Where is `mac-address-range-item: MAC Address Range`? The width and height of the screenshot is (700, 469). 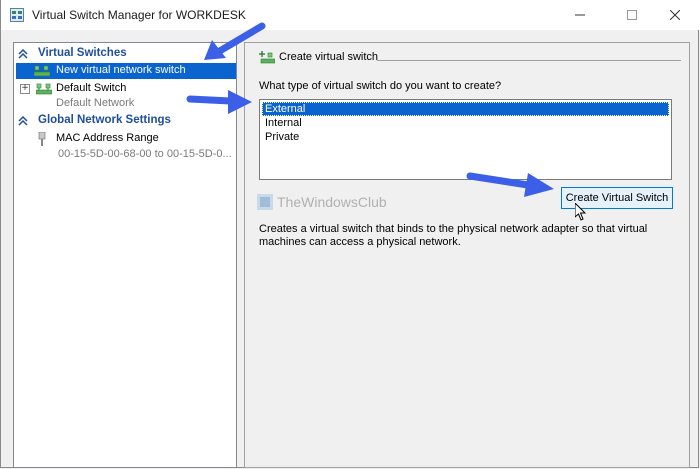
mac-address-range-item: MAC Address Range is located at coordinates (136, 139).